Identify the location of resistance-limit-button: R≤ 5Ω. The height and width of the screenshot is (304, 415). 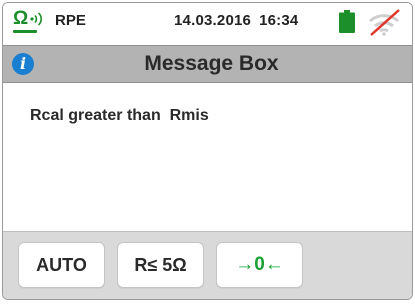
(160, 265).